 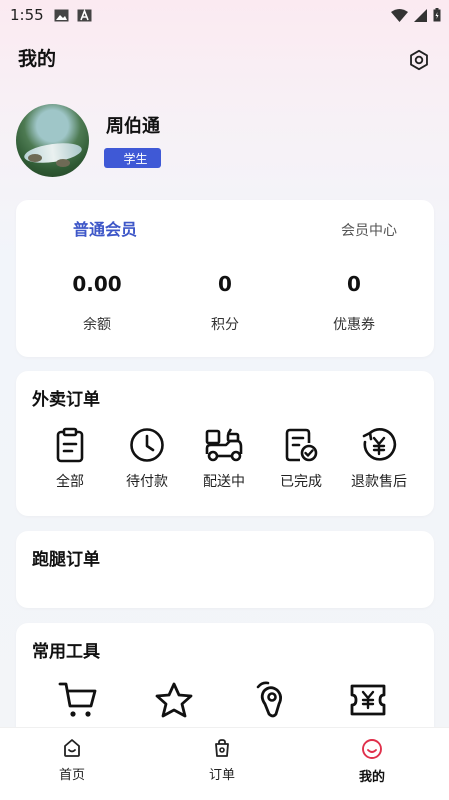 What do you see at coordinates (301, 482) in the screenshot?
I see `order-completed-label: 已完成` at bounding box center [301, 482].